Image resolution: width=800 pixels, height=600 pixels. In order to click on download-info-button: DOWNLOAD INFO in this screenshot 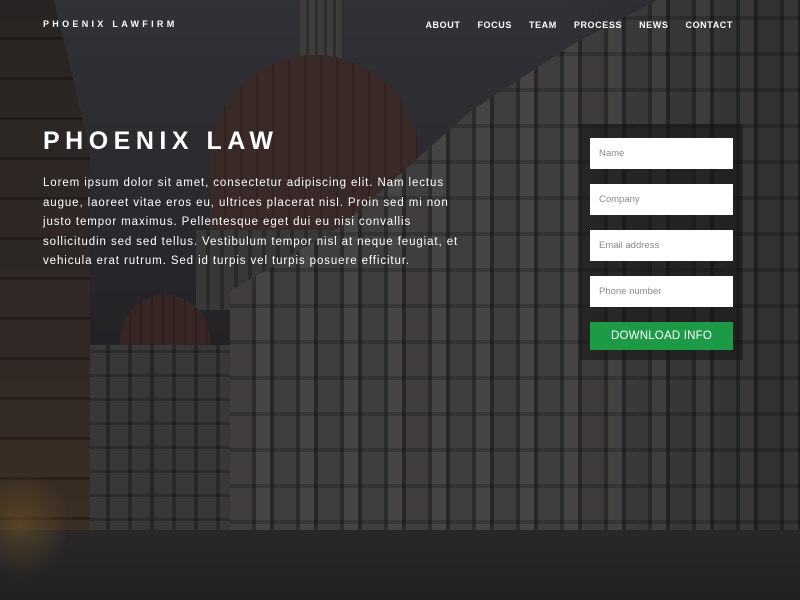, I will do `click(661, 336)`.